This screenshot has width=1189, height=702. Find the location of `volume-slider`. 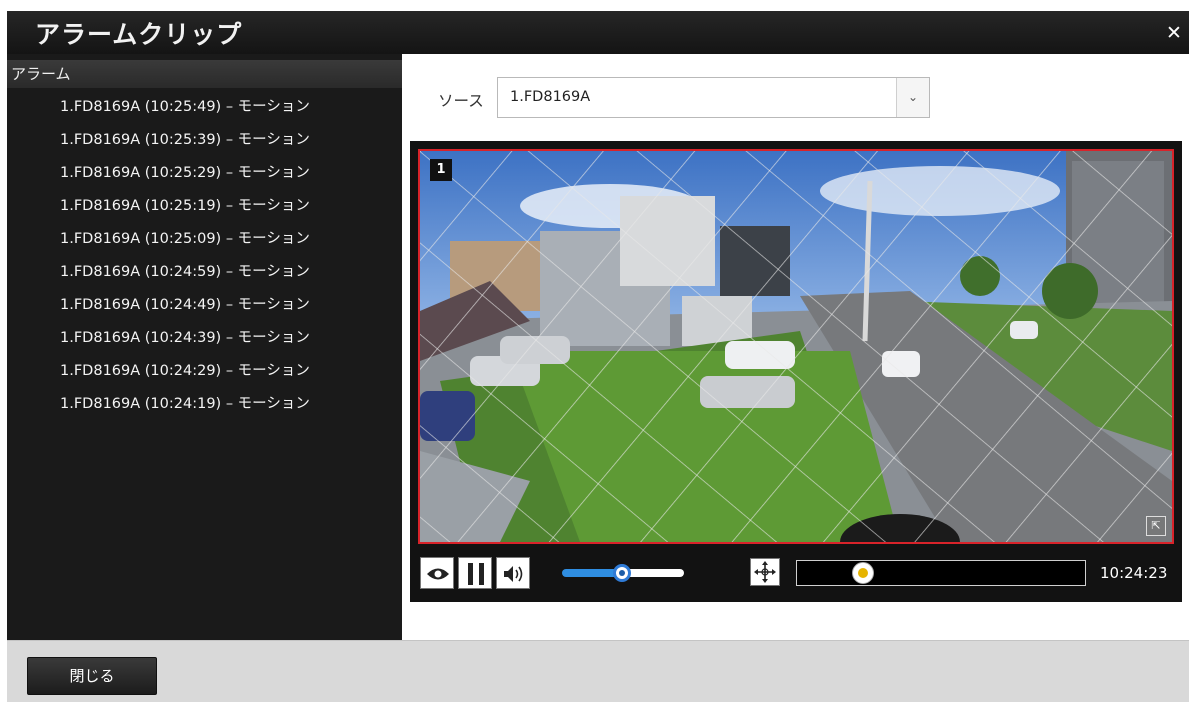

volume-slider is located at coordinates (623, 573).